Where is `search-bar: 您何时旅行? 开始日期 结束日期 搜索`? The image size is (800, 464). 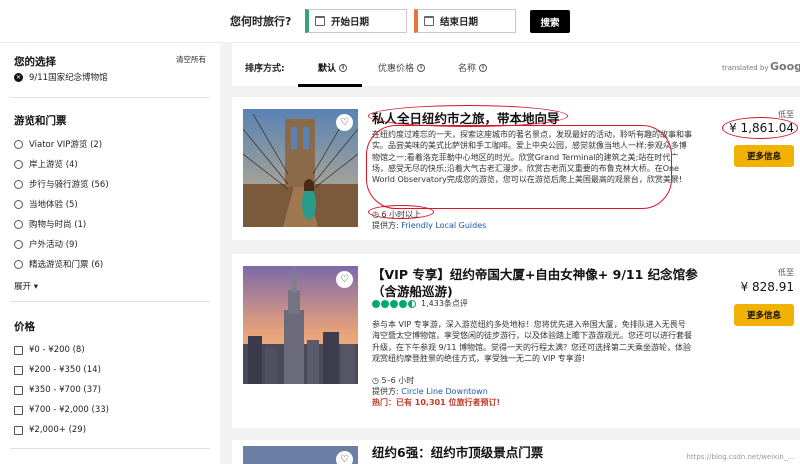 search-bar: 您何时旅行? 开始日期 结束日期 搜索 is located at coordinates (400, 21).